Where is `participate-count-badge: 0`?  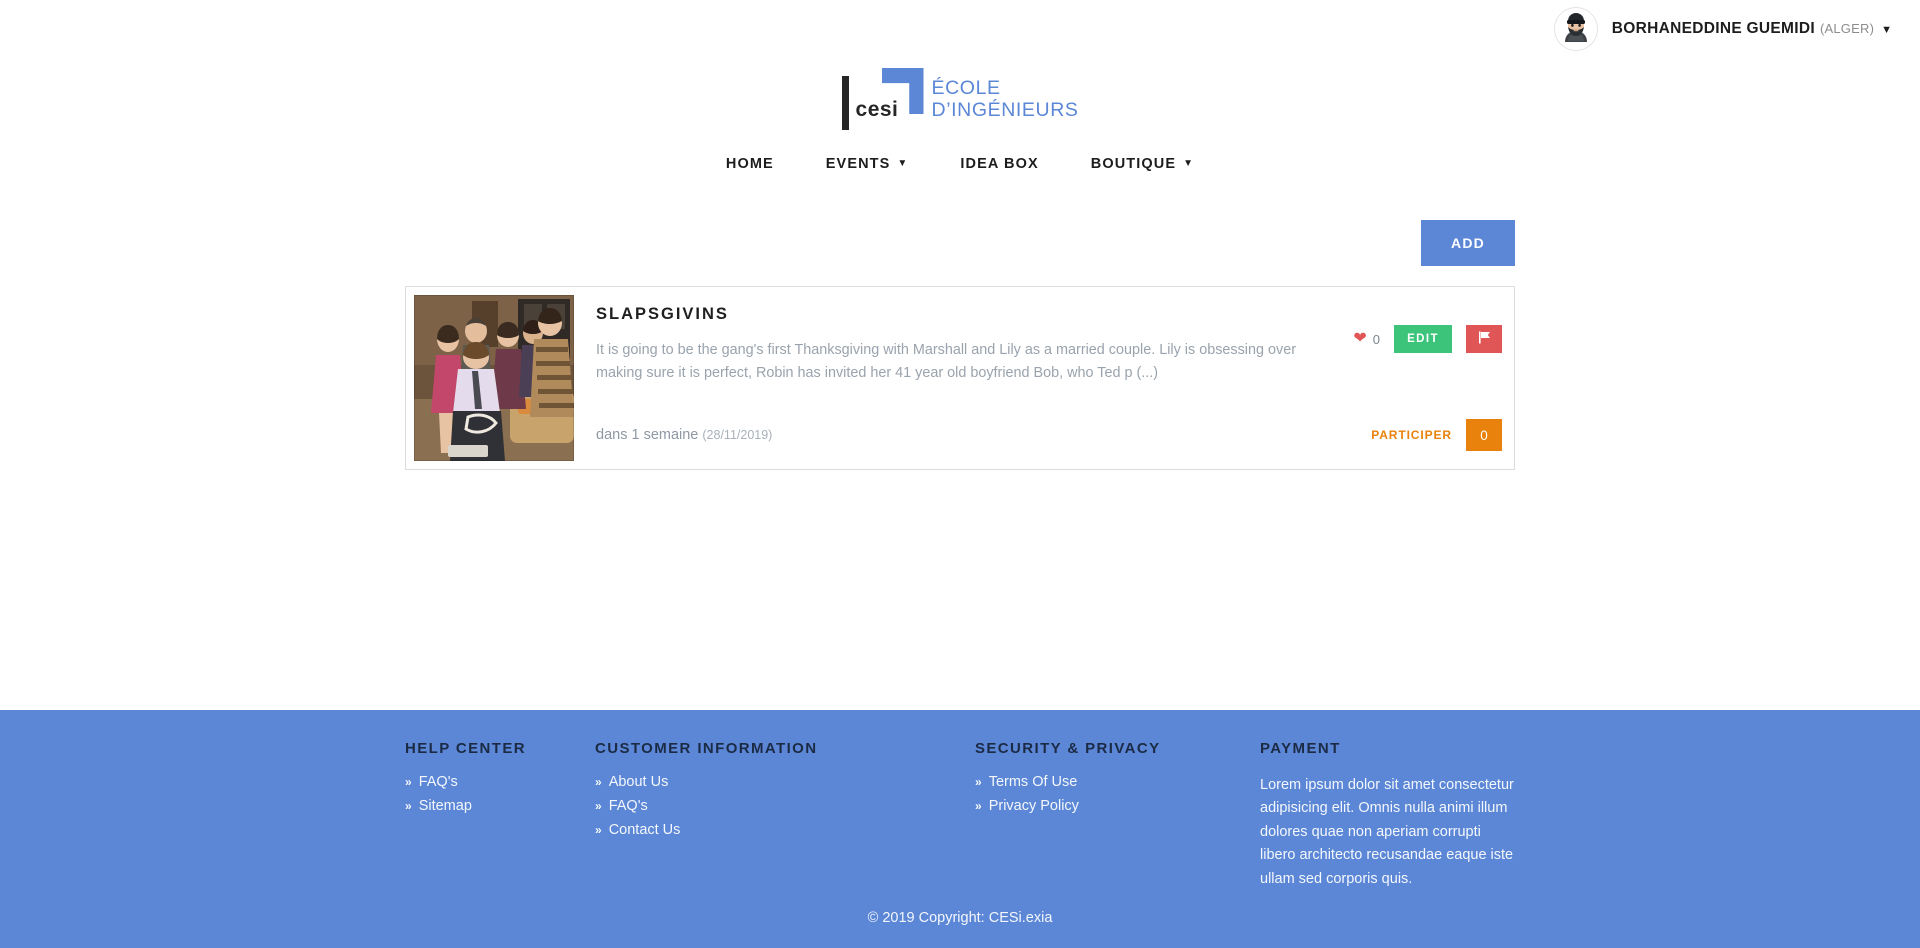 participate-count-badge: 0 is located at coordinates (1484, 435).